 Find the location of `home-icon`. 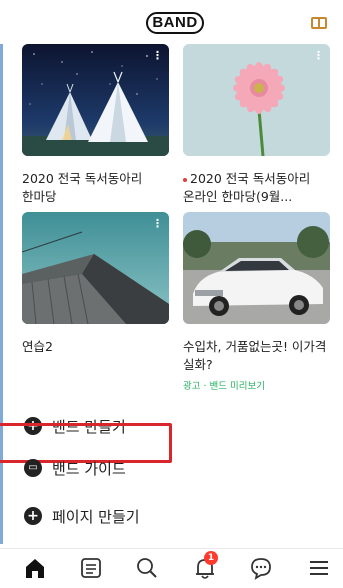

home-icon is located at coordinates (37, 569).